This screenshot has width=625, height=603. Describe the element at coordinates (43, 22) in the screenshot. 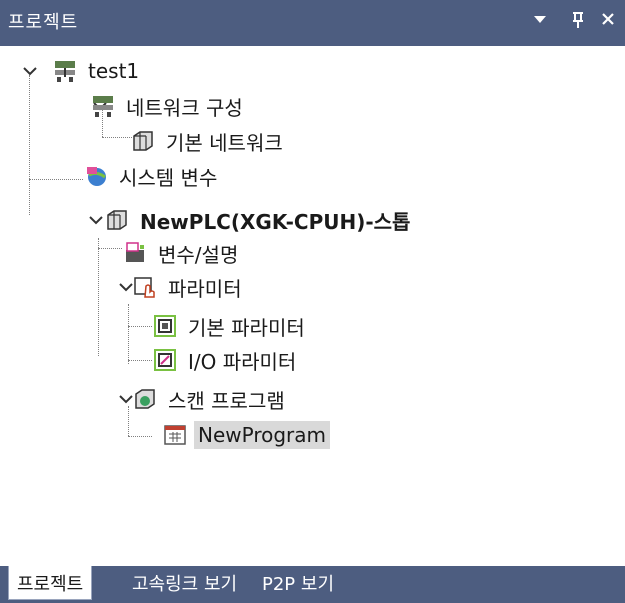

I see `panel-title: 프로젝트` at that location.